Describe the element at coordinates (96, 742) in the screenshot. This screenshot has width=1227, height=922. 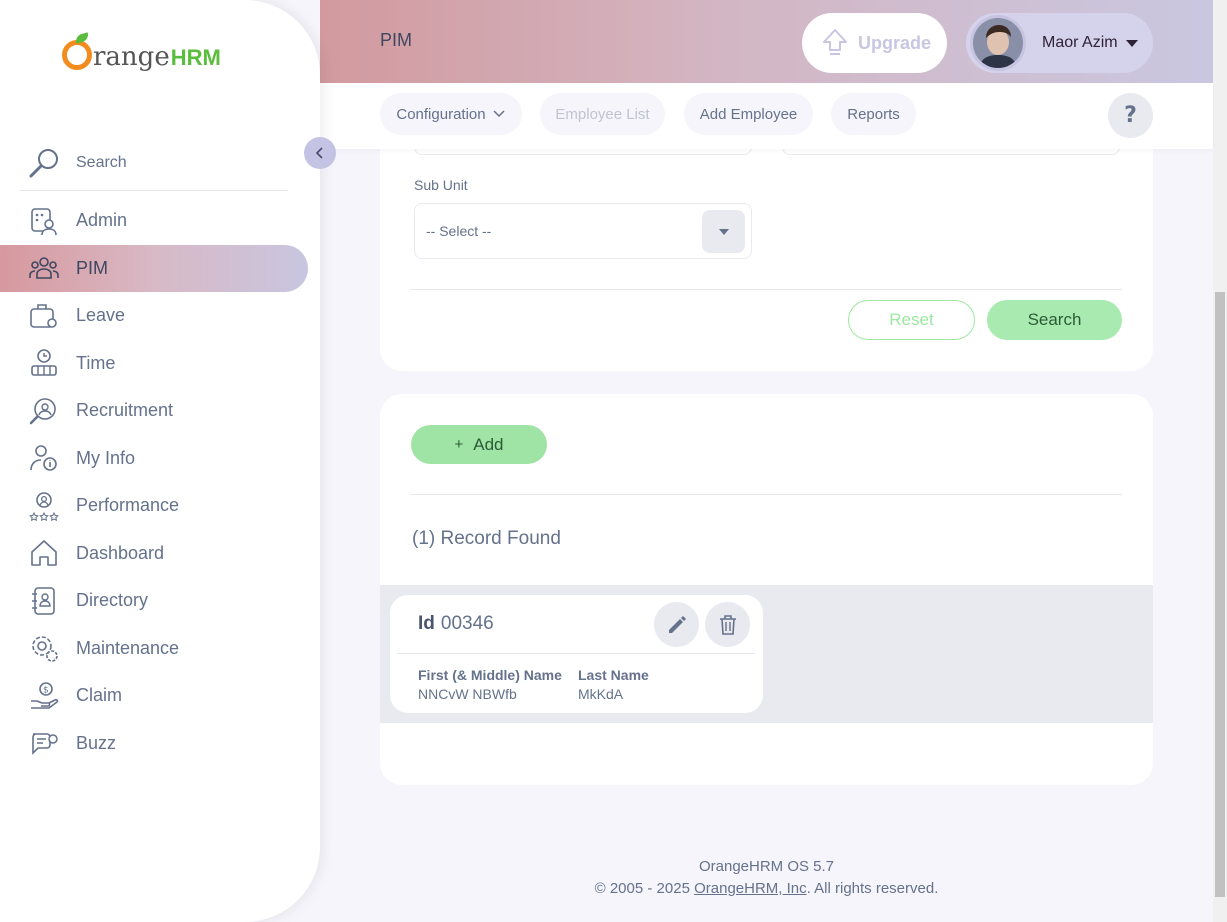
I see `sidebar-item-label: Buzz` at that location.